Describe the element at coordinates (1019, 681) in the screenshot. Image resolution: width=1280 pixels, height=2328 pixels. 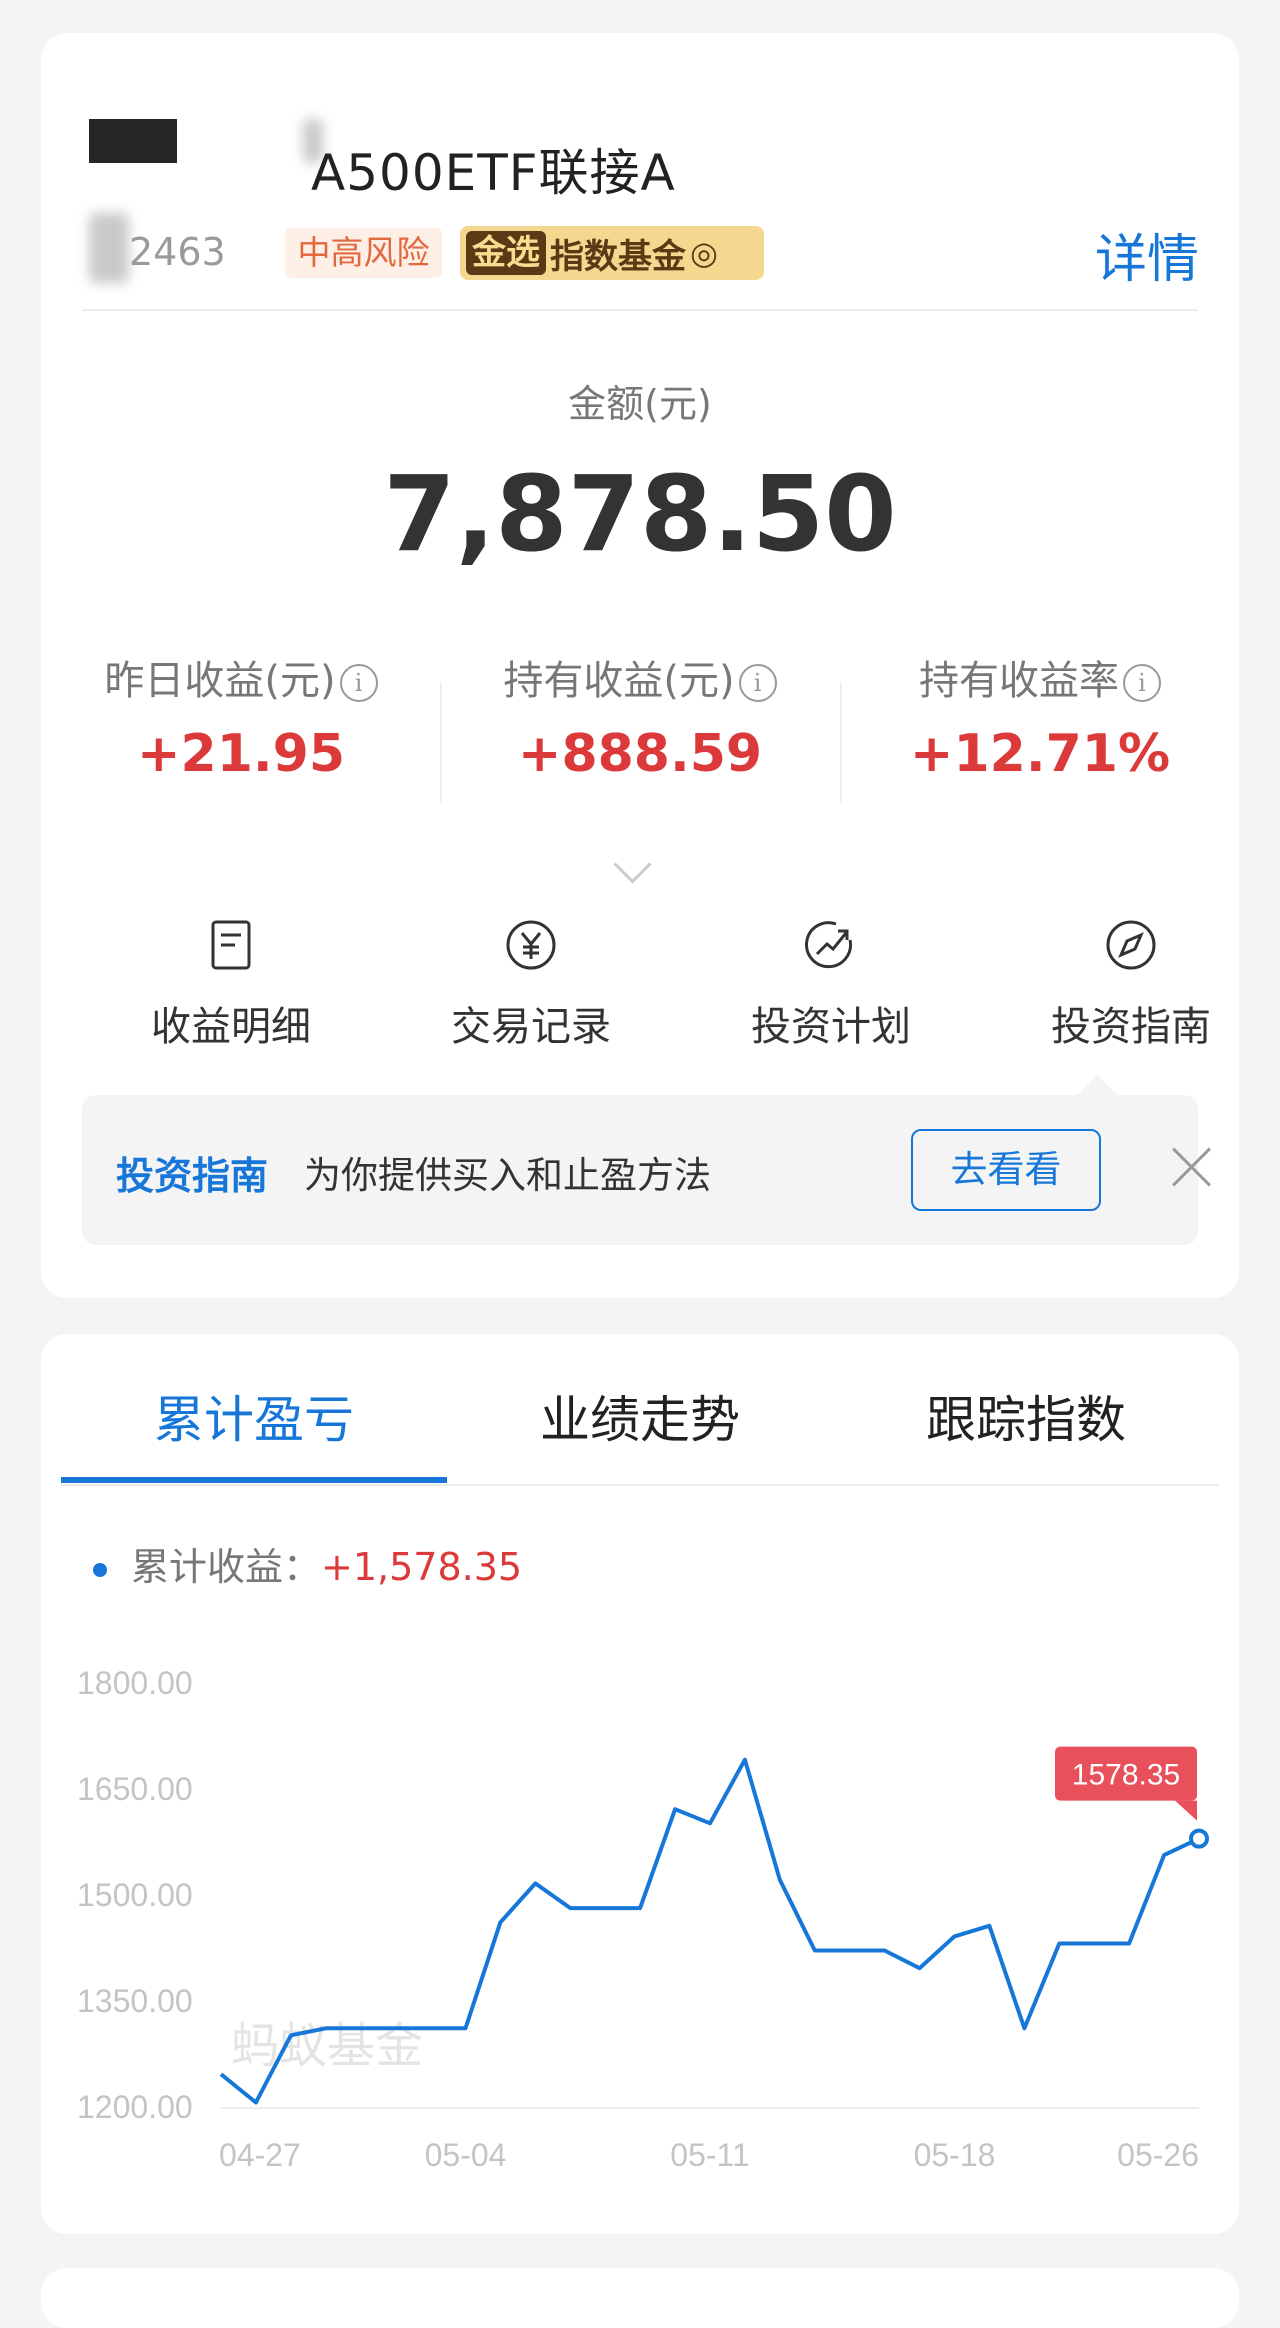
I see `stat-label: 持有收益率` at that location.